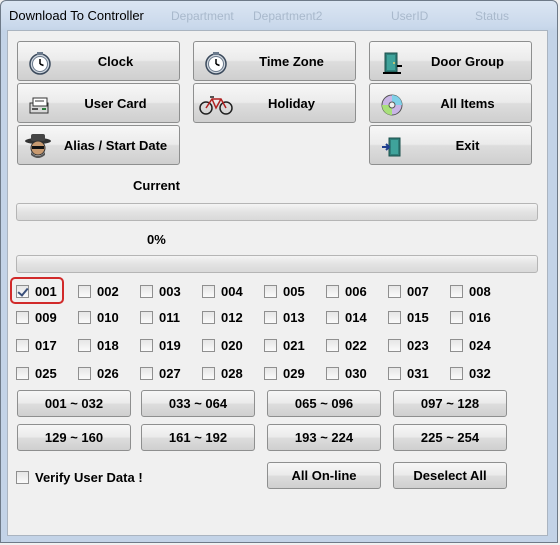 This screenshot has width=560, height=545. I want to click on controller-checkbox: 016, so click(470, 317).